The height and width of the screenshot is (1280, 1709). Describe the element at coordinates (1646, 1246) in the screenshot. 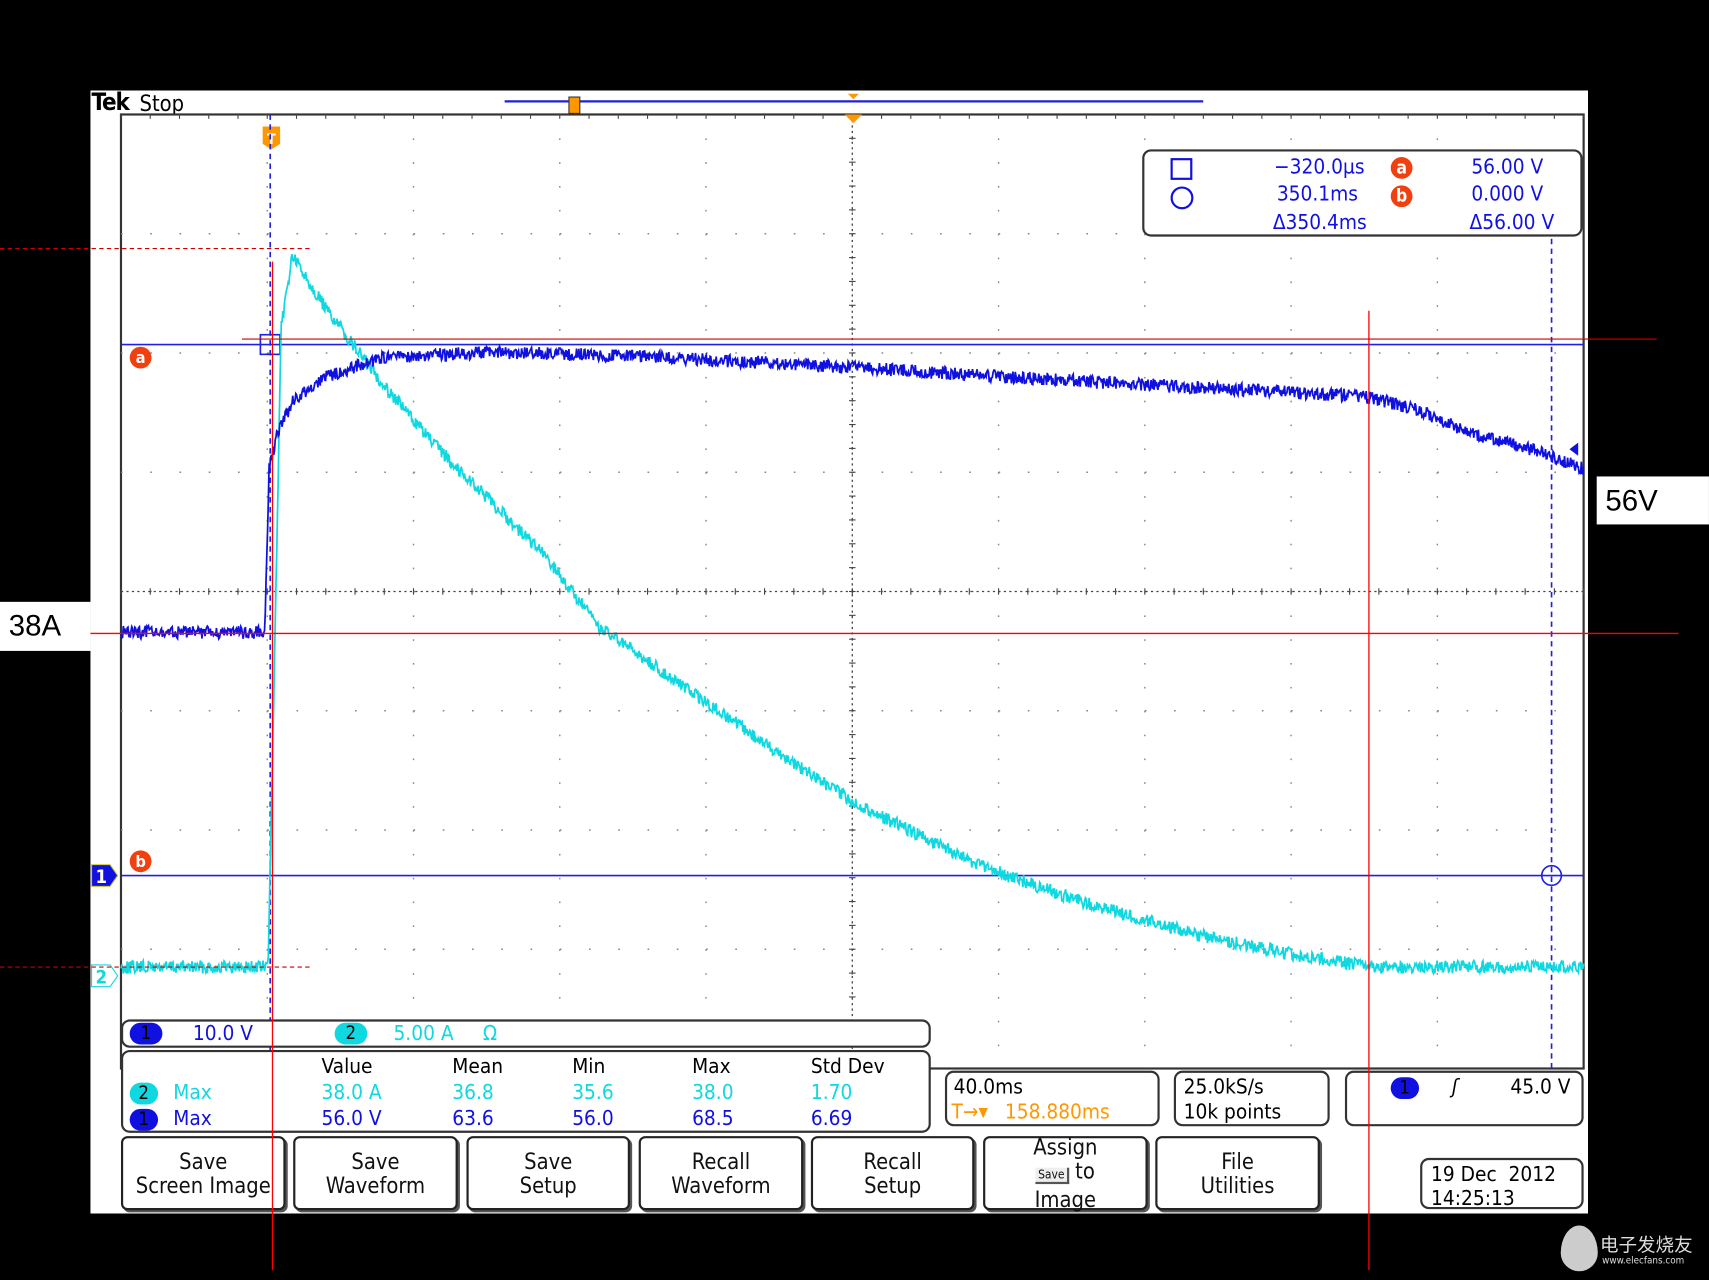

I see `watermark-name: 电子发烧友` at that location.